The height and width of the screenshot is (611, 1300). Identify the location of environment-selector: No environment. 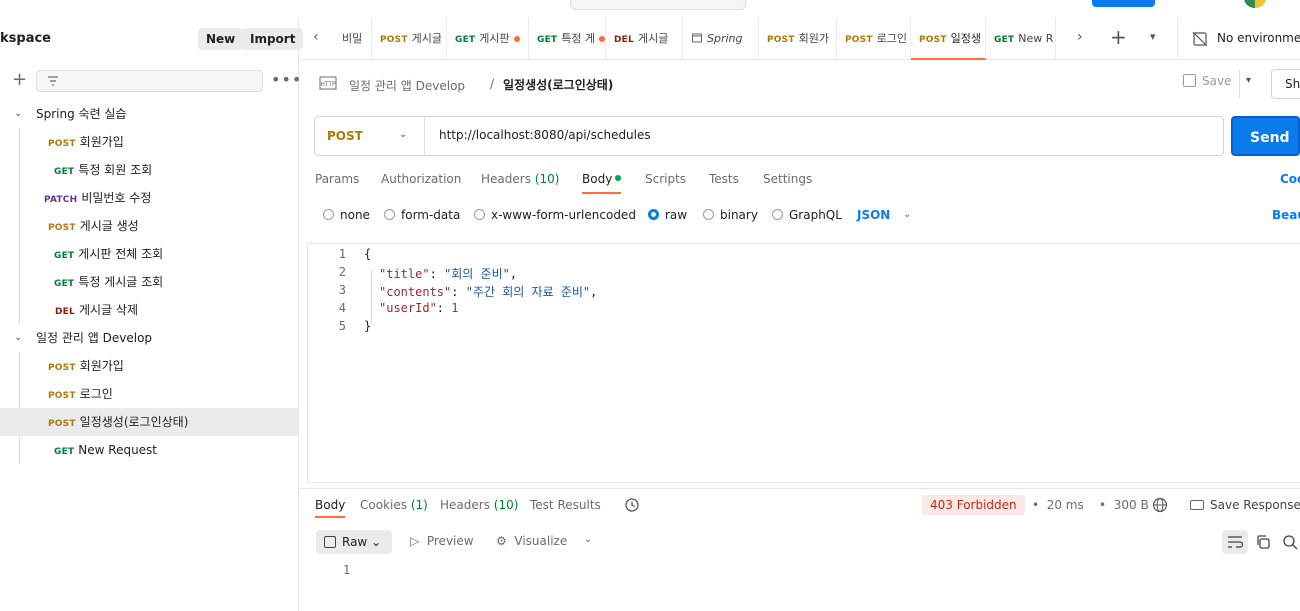
(1238, 39).